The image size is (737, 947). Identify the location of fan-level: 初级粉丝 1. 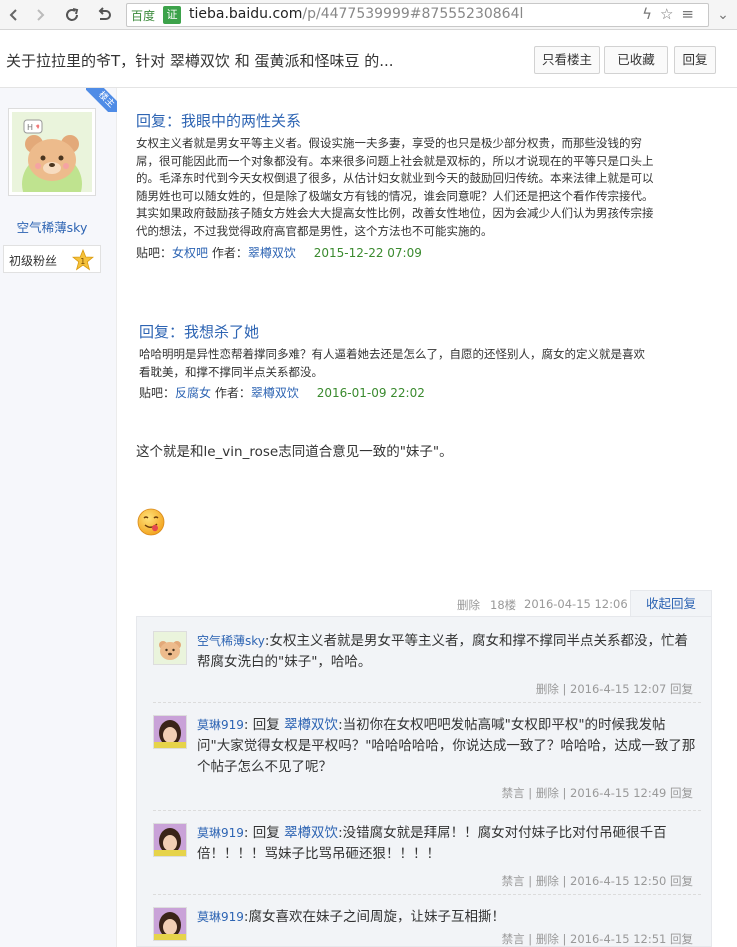
(52, 259).